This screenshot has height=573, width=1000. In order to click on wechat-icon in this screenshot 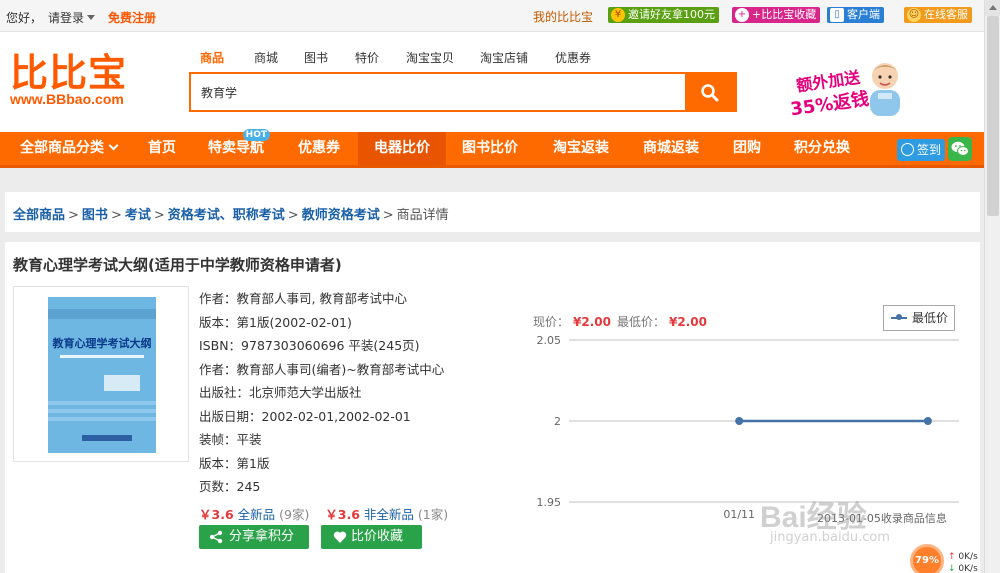, I will do `click(960, 148)`.